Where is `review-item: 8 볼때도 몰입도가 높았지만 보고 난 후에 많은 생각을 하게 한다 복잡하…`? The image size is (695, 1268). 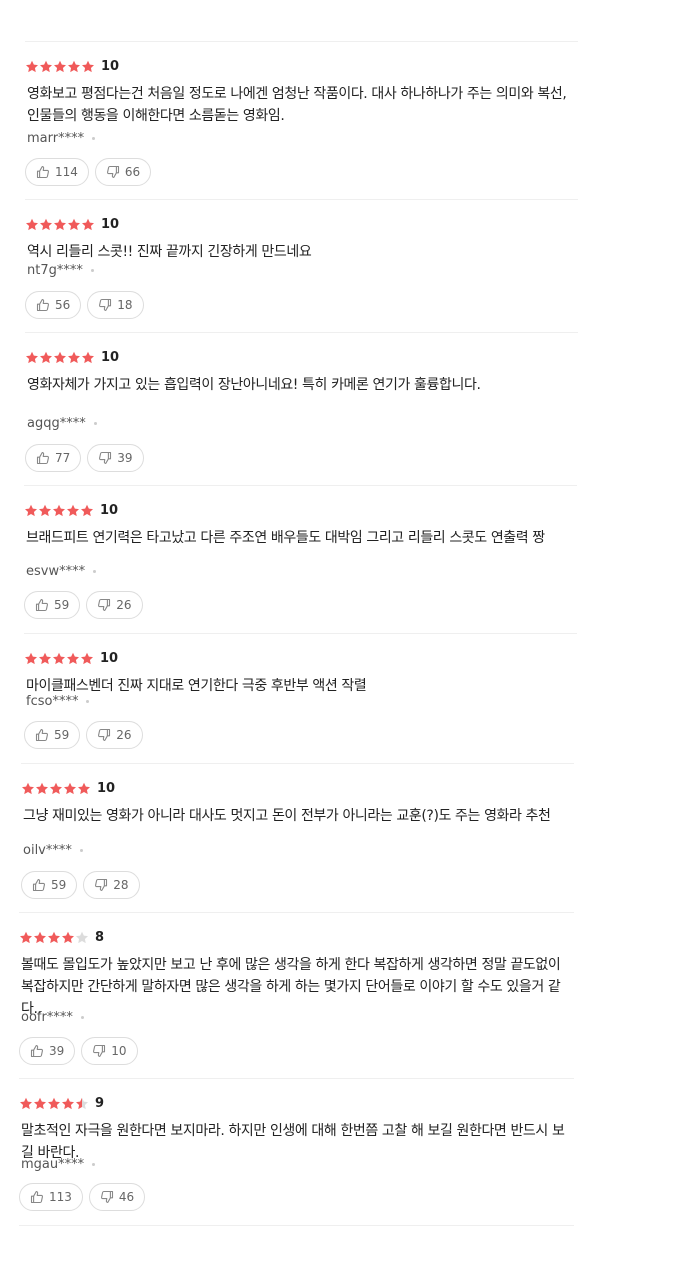
review-item: 8 볼때도 몰입도가 높았지만 보고 난 후에 많은 생각을 하게 한다 복잡하… is located at coordinates (296, 995).